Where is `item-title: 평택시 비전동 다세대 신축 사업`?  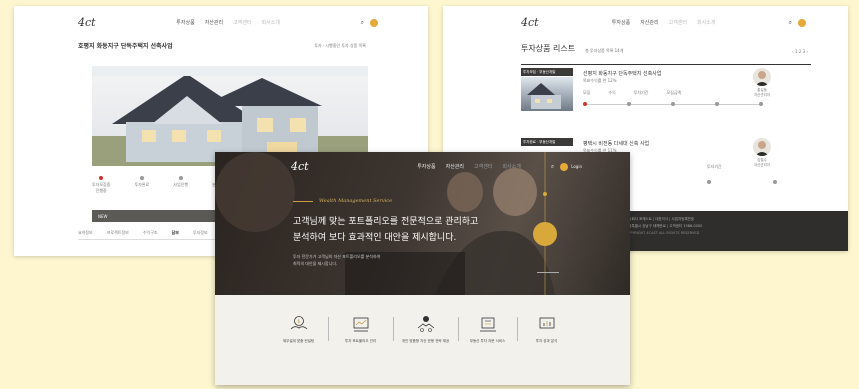 item-title: 평택시 비전동 다세대 신축 사업 is located at coordinates (616, 144).